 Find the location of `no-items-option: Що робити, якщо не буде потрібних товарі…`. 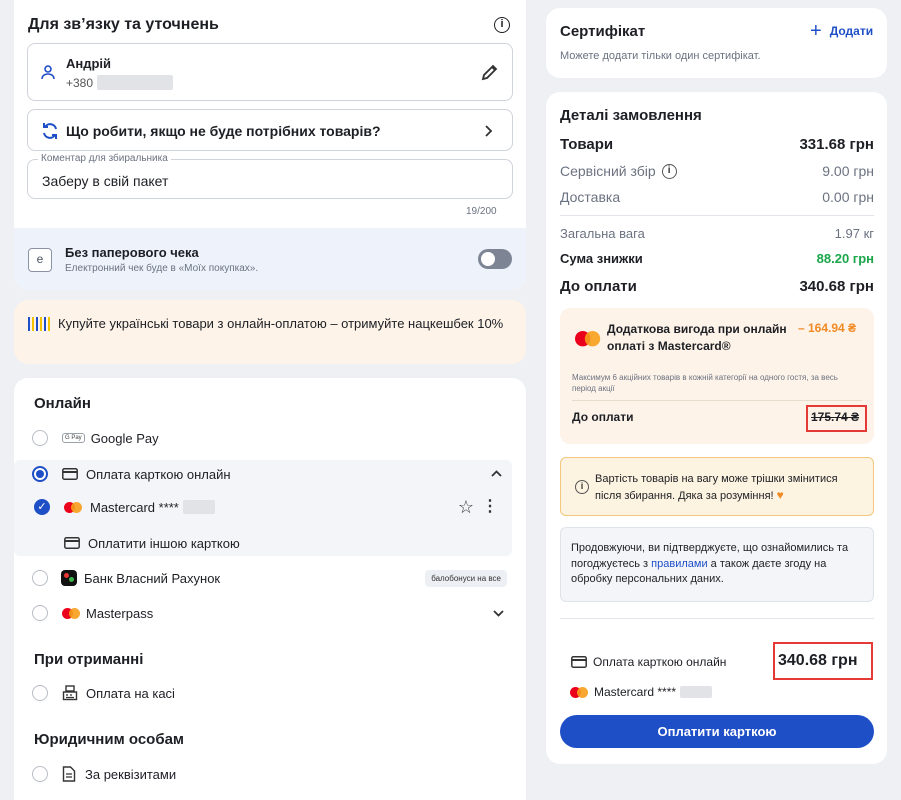

no-items-option: Що робити, якщо не буде потрібних товарі… is located at coordinates (270, 130).